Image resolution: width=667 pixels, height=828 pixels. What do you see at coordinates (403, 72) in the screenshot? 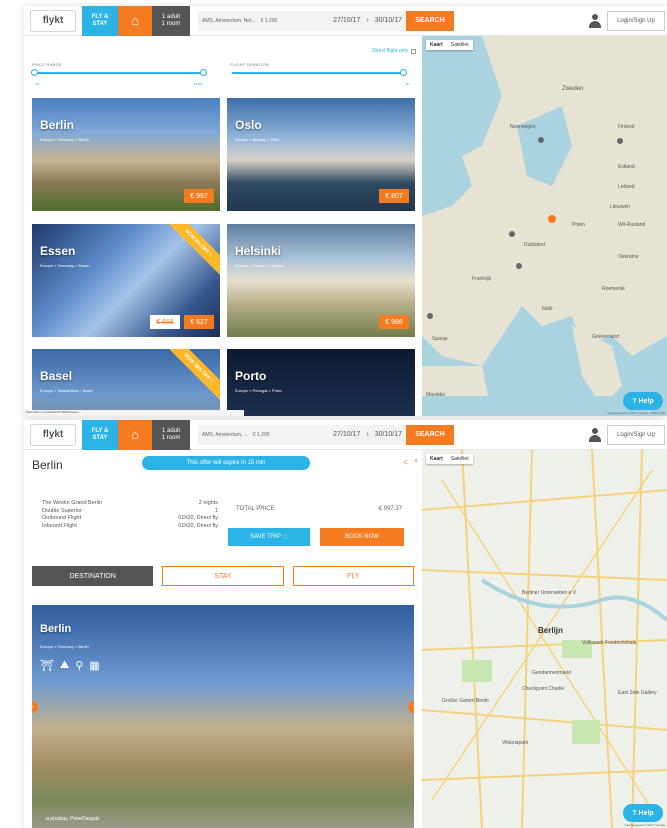
I see `duration-handle` at bounding box center [403, 72].